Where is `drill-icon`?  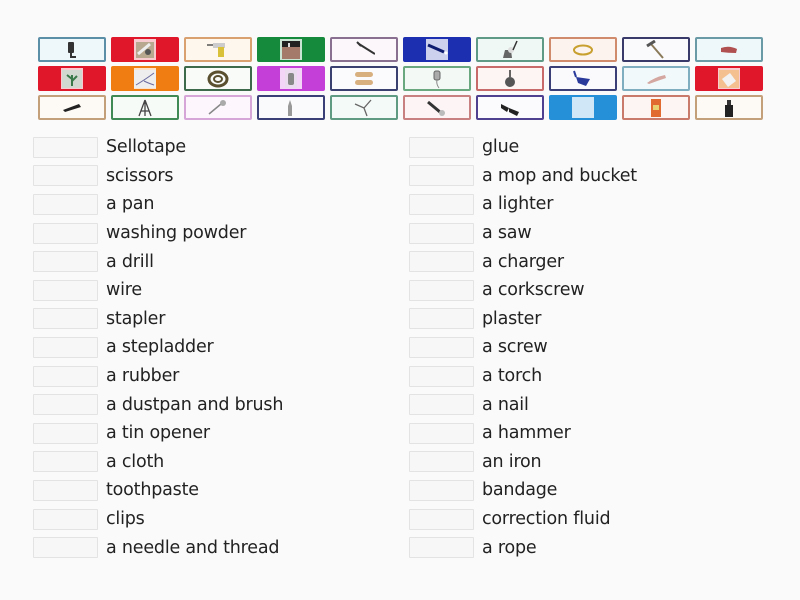 drill-icon is located at coordinates (218, 49).